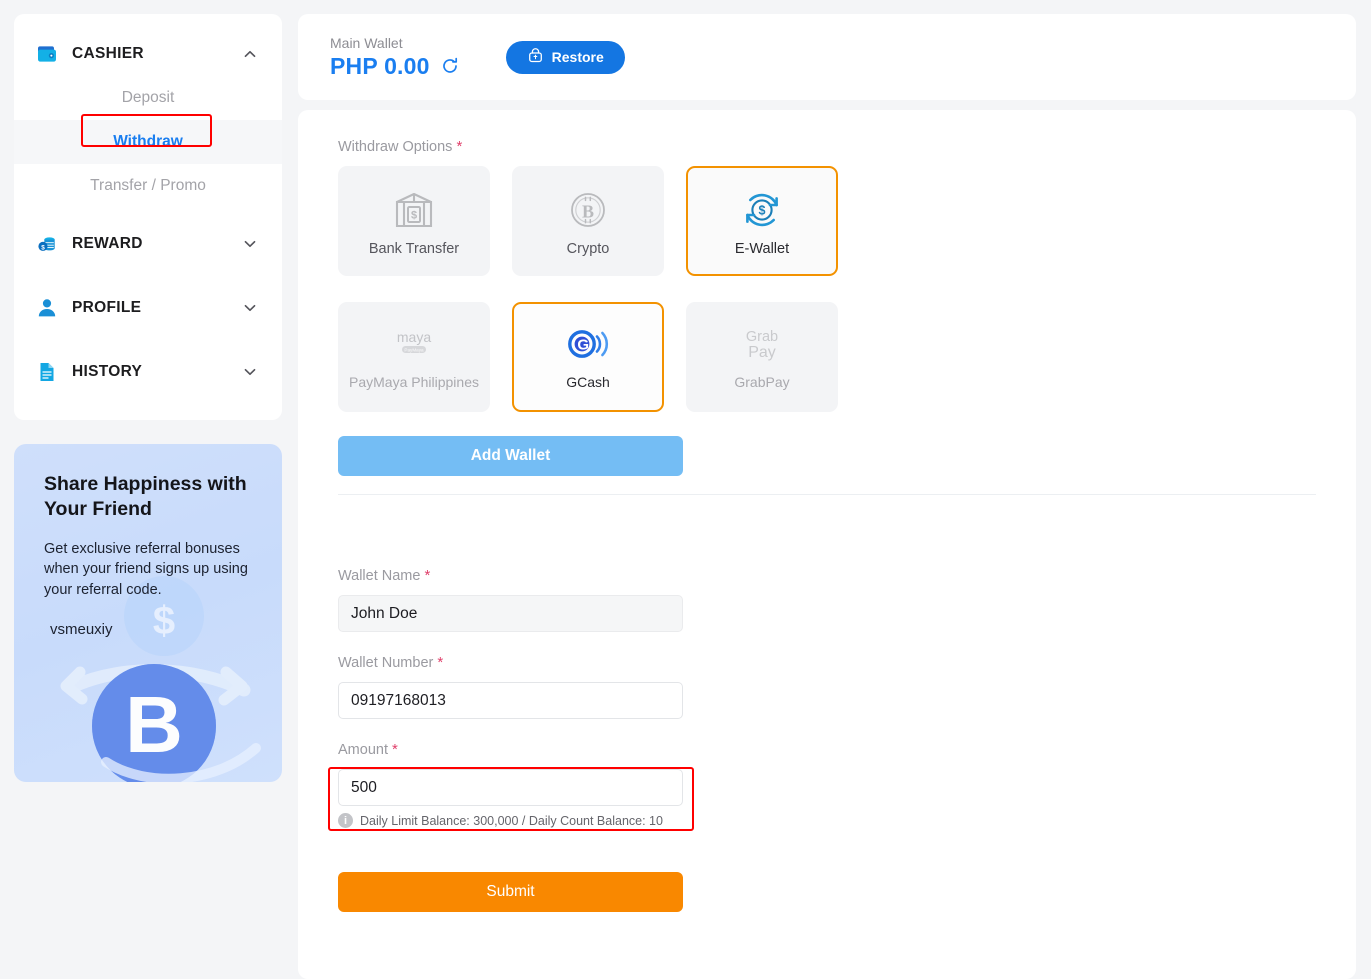 This screenshot has width=1371, height=979. I want to click on promo-title: Share Happiness with Your Friend, so click(145, 496).